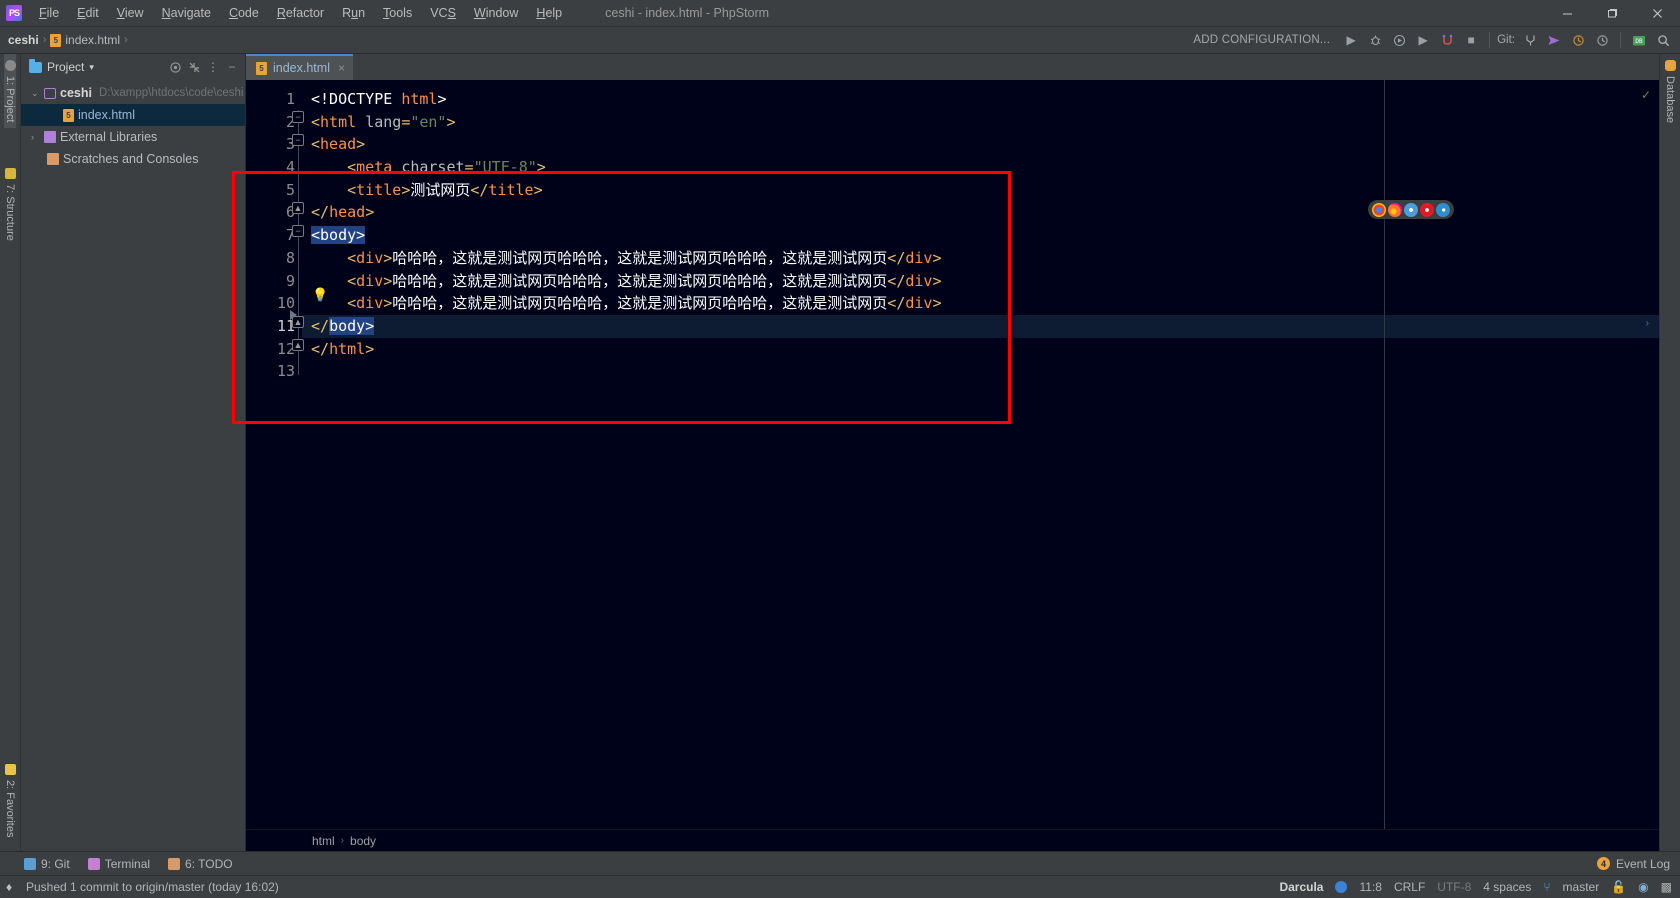 The image size is (1680, 898). Describe the element at coordinates (1375, 40) in the screenshot. I see `debug-button` at that location.